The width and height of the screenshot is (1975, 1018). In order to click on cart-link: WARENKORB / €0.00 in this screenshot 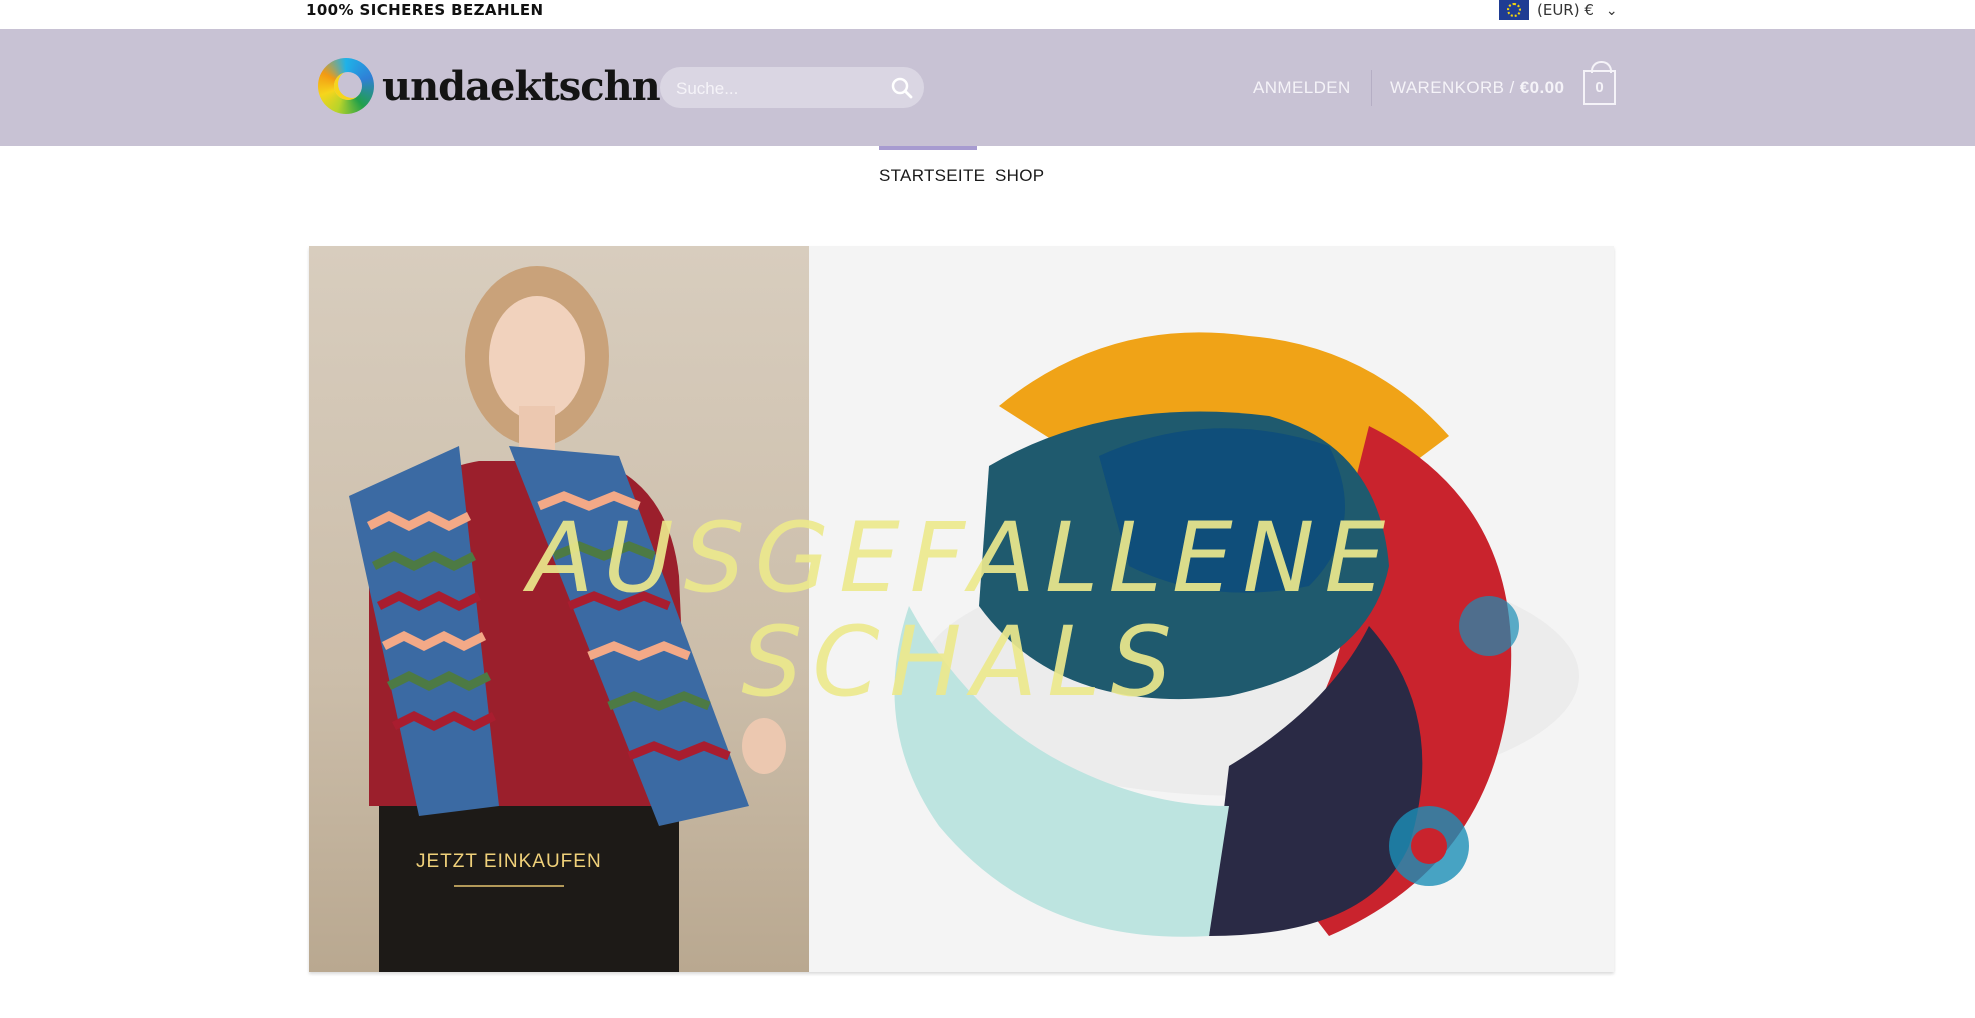, I will do `click(1477, 87)`.